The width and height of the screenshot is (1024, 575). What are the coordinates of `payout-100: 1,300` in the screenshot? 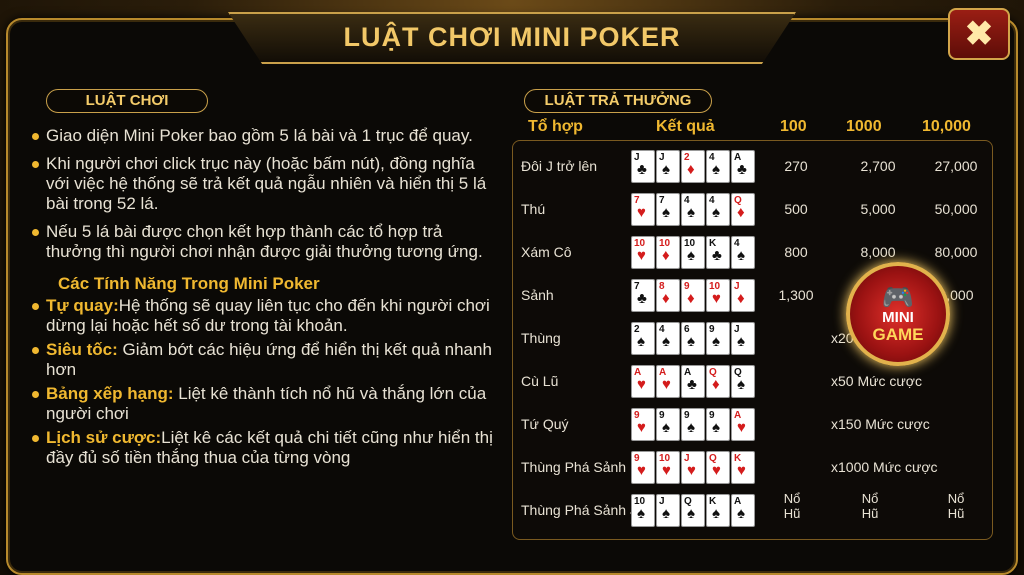 It's located at (796, 295).